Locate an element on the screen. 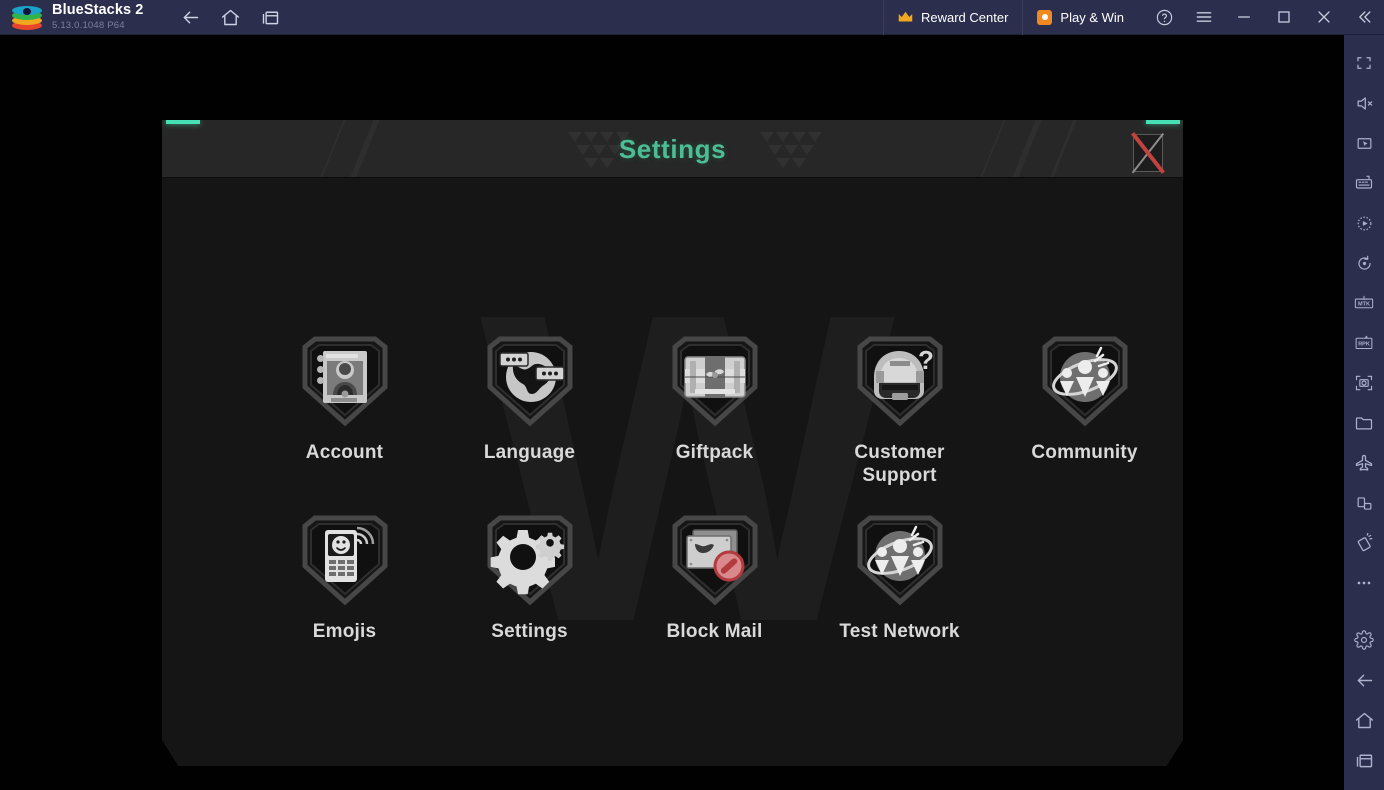 This screenshot has height=790, width=1384. app-title-block: BlueStacks 2 5.13.0.1048 P64 is located at coordinates (97, 16).